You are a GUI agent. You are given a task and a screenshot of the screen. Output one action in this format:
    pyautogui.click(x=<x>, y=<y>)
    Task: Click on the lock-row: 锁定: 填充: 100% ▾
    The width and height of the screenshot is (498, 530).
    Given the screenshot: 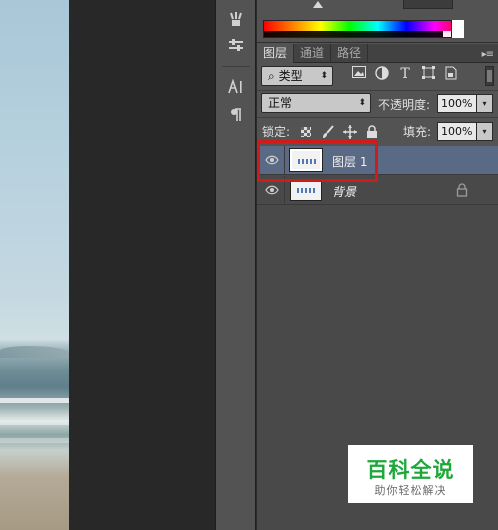 What is the action you would take?
    pyautogui.click(x=377, y=132)
    